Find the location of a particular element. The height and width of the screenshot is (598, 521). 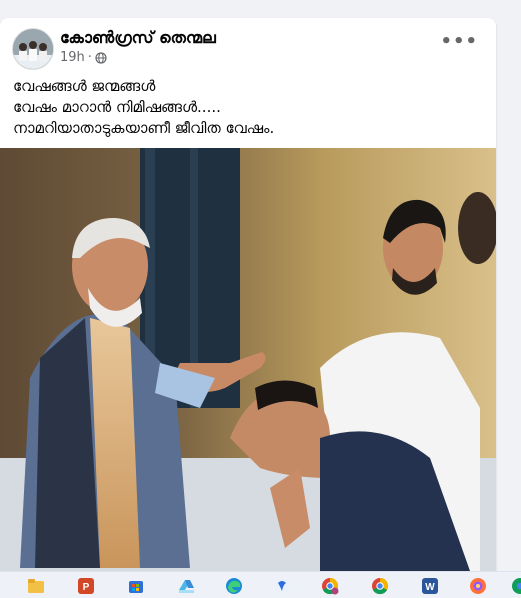

caption-line: വേഷങ്ങൾ ജന്മങ്ങൾ is located at coordinates (84, 86).